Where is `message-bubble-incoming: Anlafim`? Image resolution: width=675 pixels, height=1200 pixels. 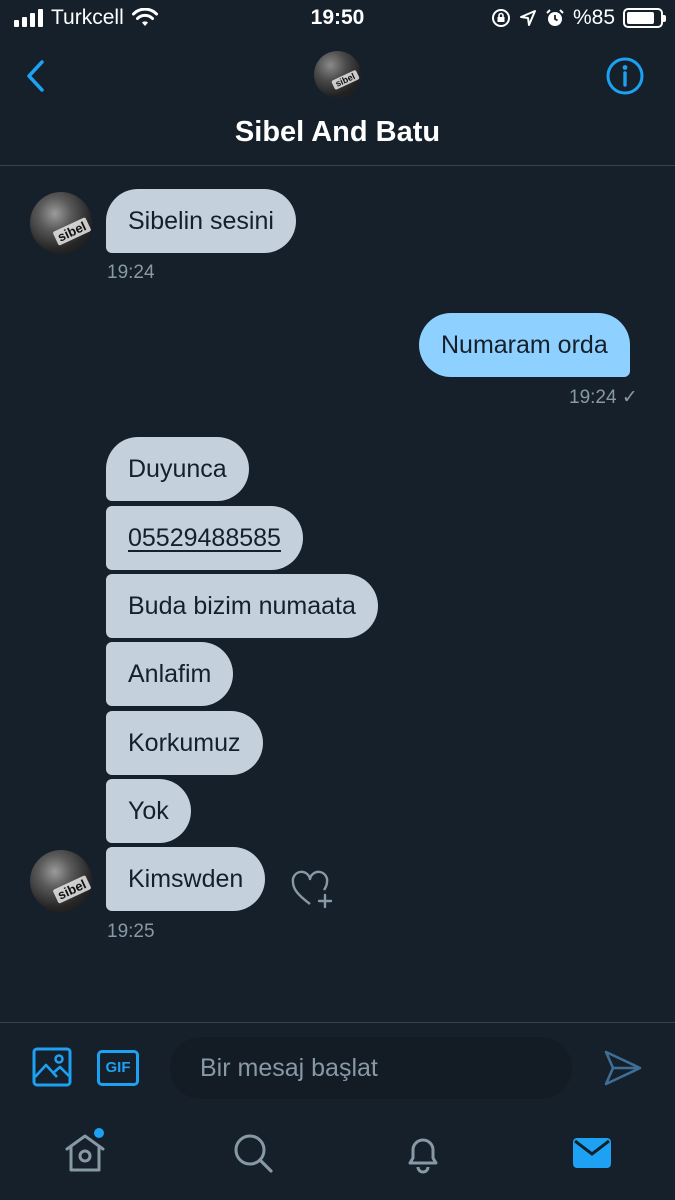 message-bubble-incoming: Anlafim is located at coordinates (170, 674).